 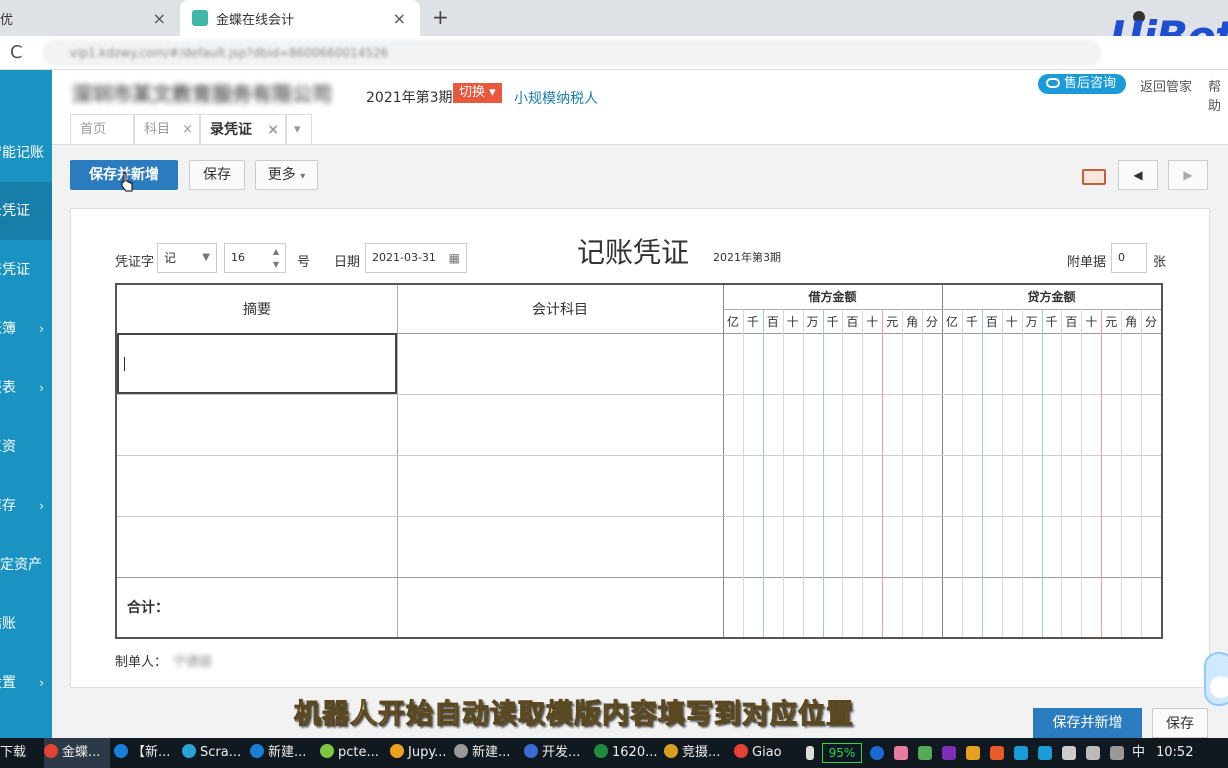 What do you see at coordinates (26, 565) in the screenshot?
I see `sidebar-item-fixed-assets: 固定资产` at bounding box center [26, 565].